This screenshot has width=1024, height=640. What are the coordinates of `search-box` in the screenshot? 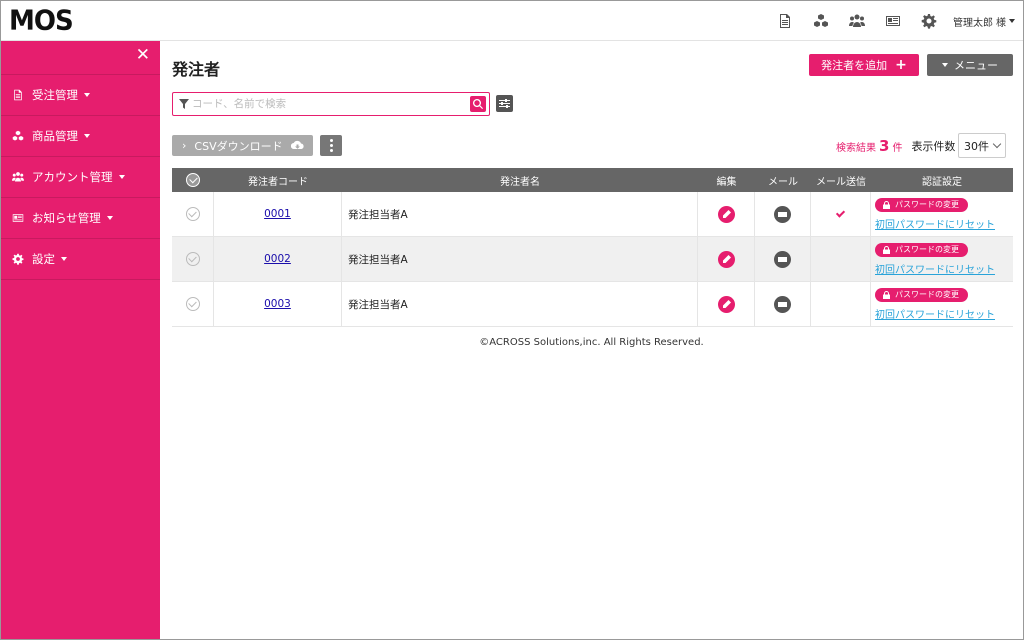 It's located at (331, 104).